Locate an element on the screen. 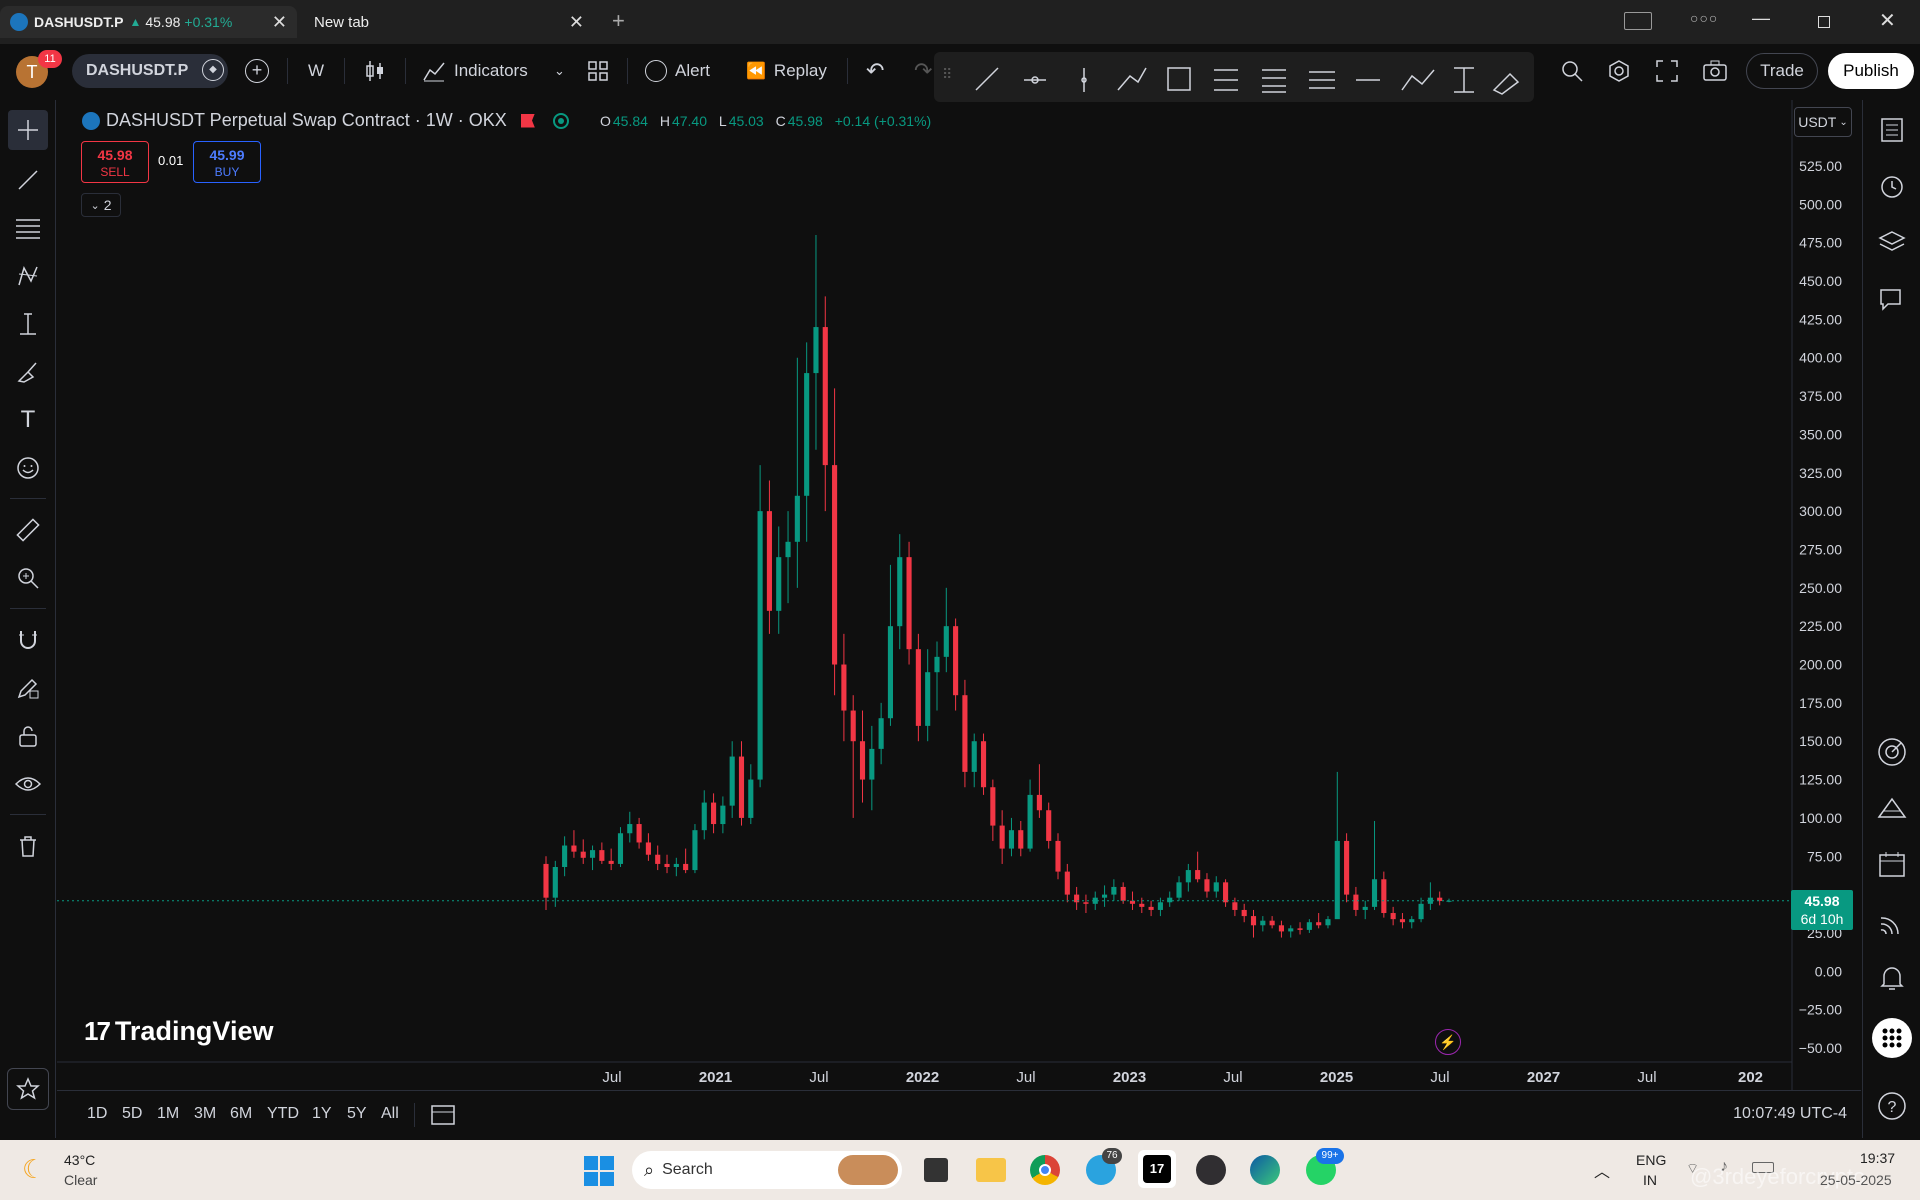  zoom-in-icon is located at coordinates (28, 578).